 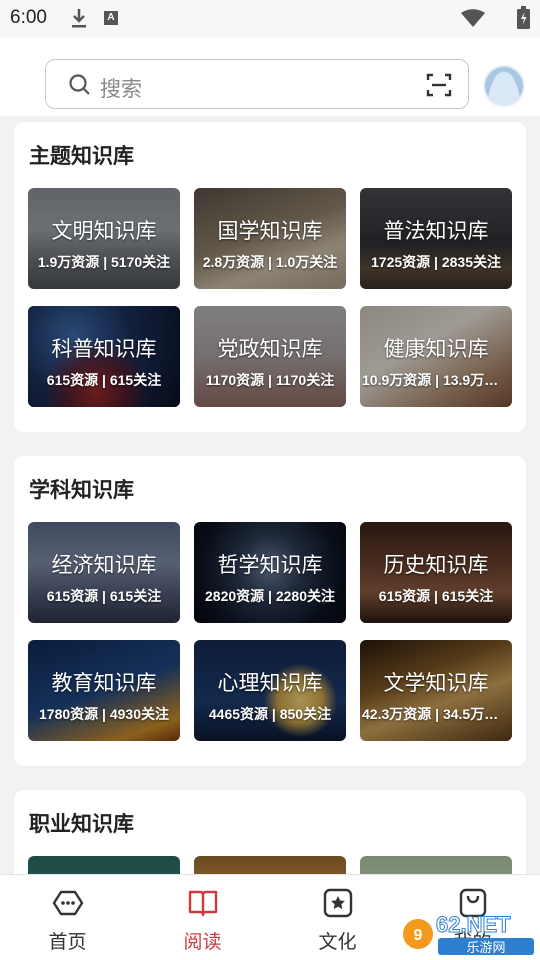 What do you see at coordinates (81, 824) in the screenshot?
I see `section-title: 职业知识库` at bounding box center [81, 824].